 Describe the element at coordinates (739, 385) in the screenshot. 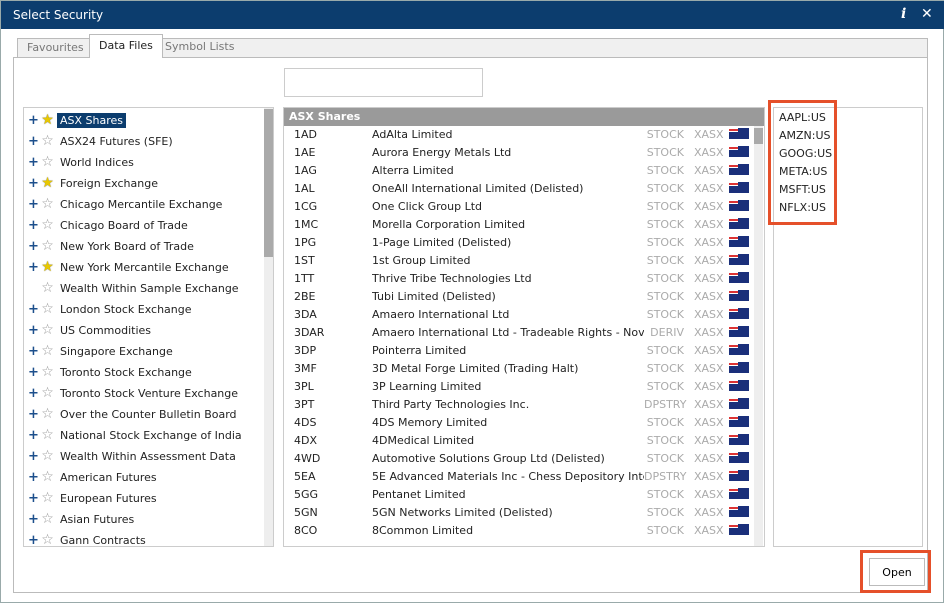

I see `australia-flag-icon` at that location.